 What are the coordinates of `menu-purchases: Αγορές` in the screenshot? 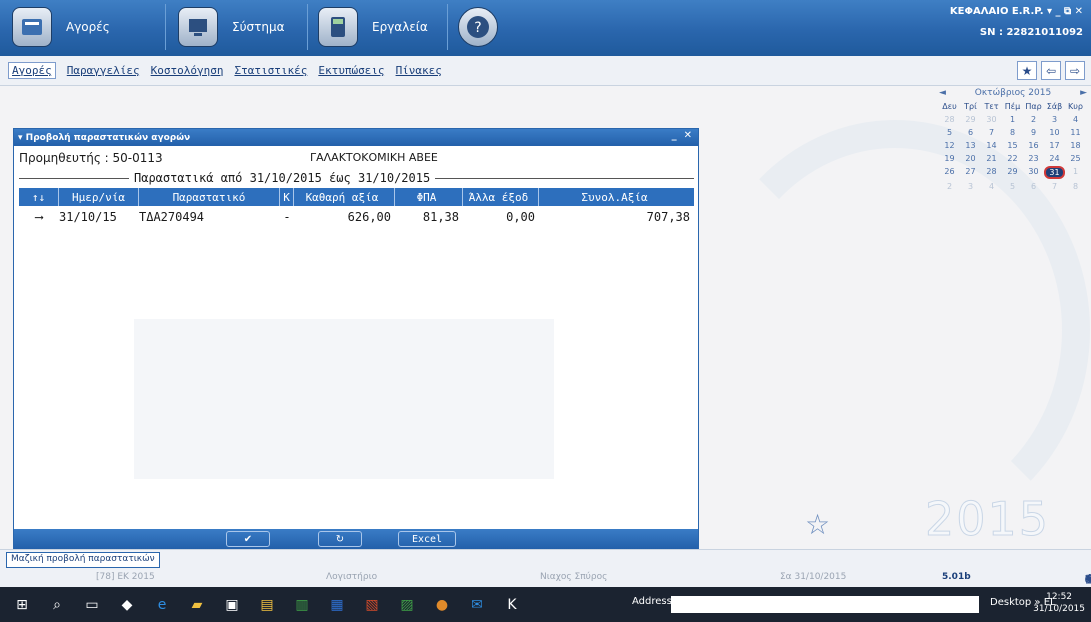 It's located at (32, 70).